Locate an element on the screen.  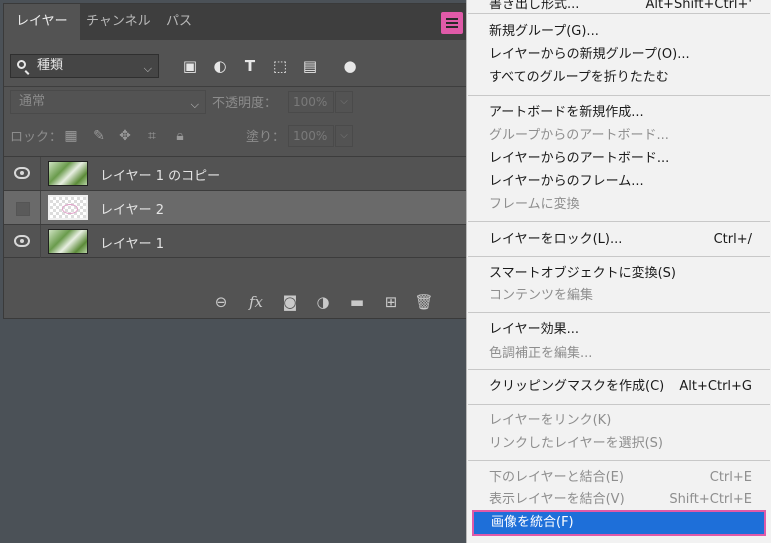
menu-item-shortcut: Ctrl+/ is located at coordinates (732, 239).